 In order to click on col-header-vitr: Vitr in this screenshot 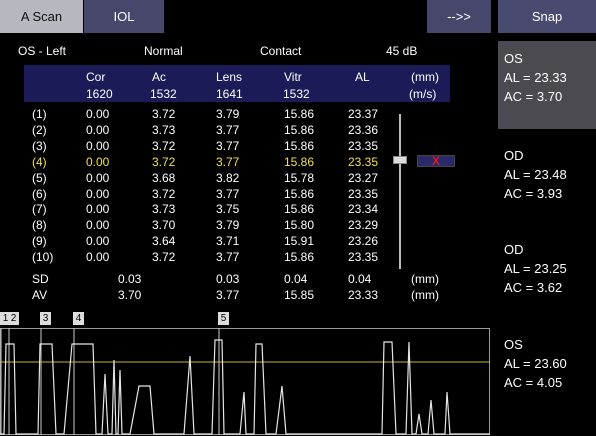, I will do `click(293, 77)`.